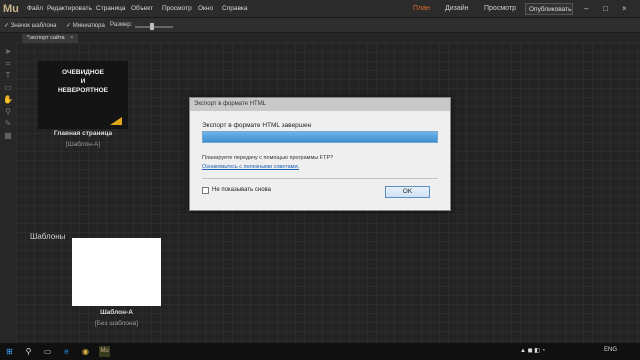 Image resolution: width=640 pixels, height=360 pixels. I want to click on tab-site-export: *экспорт сайта ×, so click(50, 38).